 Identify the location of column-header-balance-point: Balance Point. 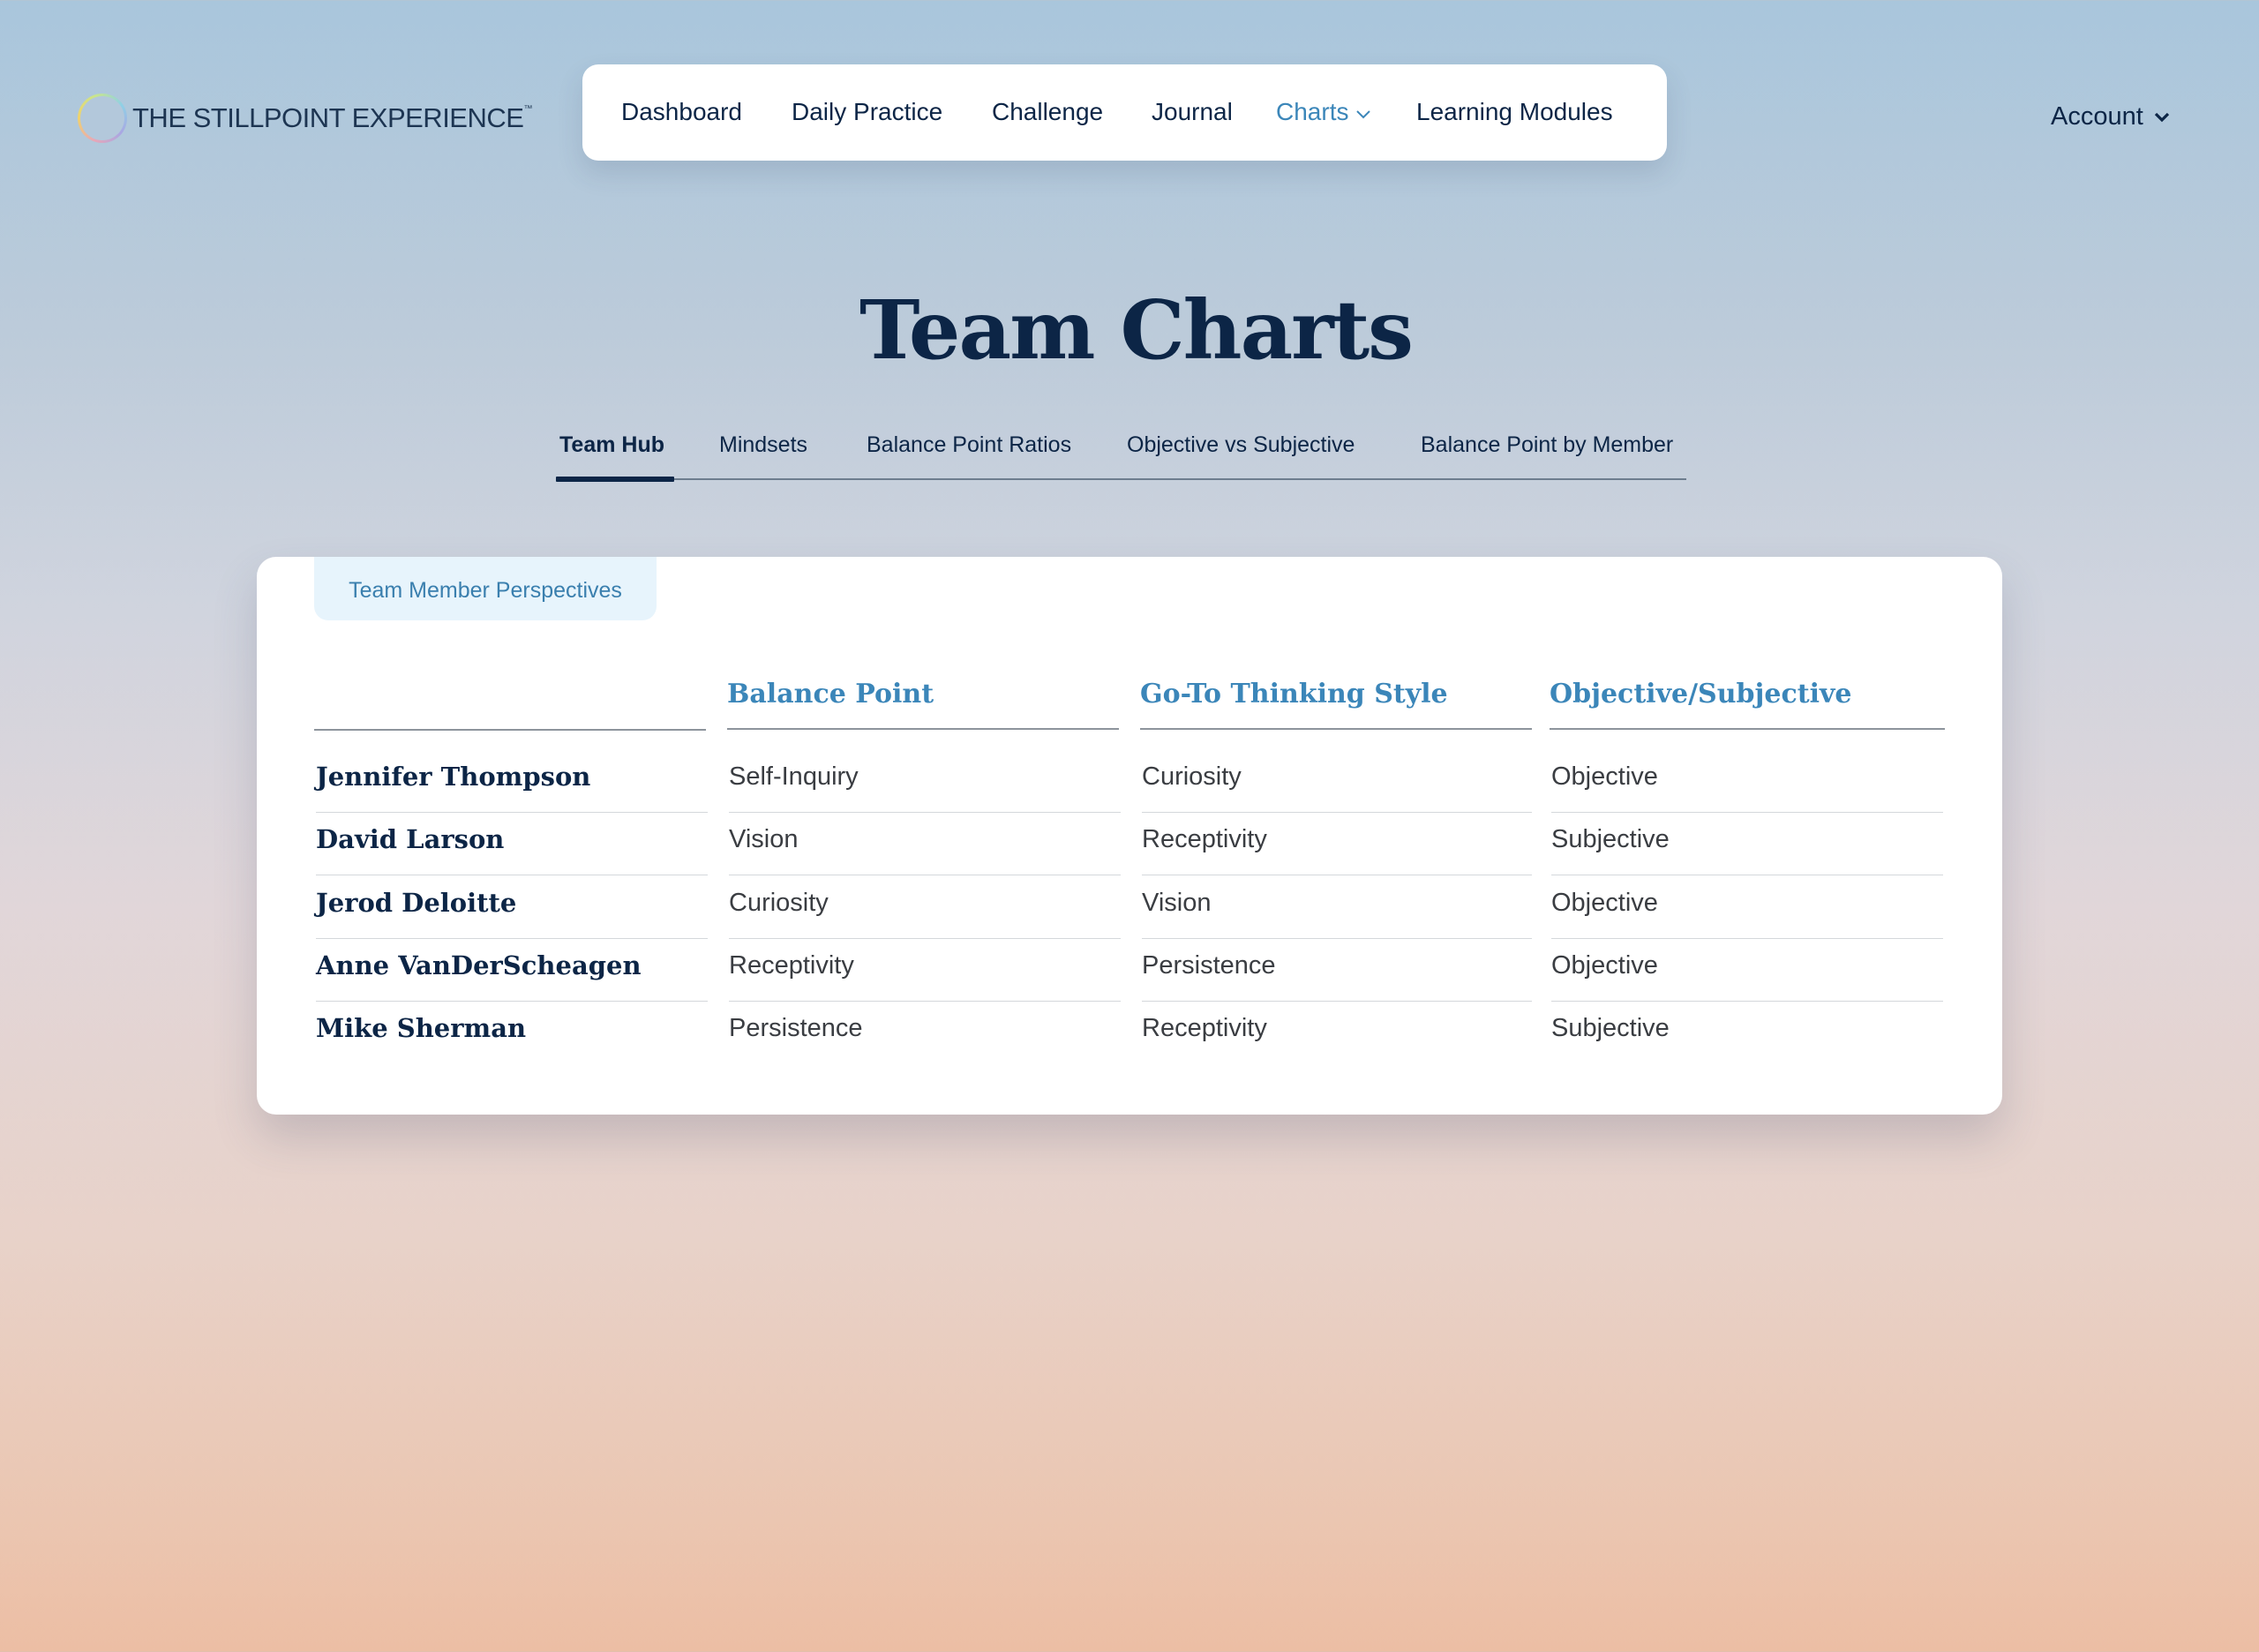
(923, 701).